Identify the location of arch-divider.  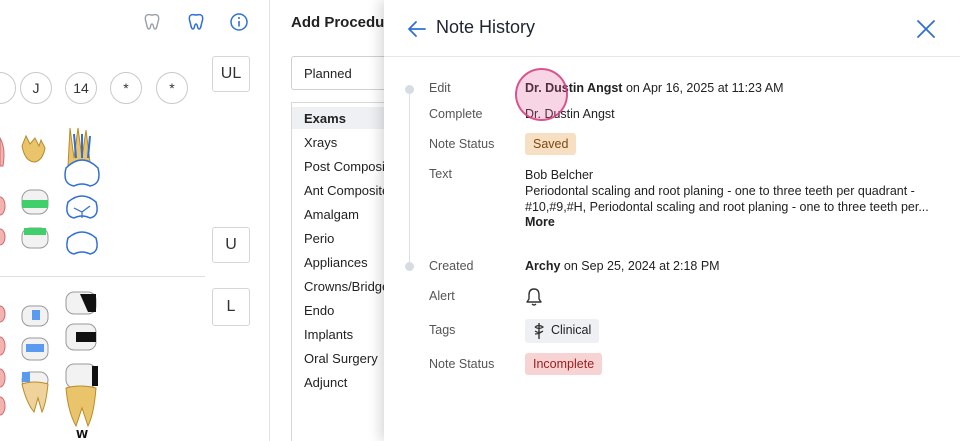
(102, 276).